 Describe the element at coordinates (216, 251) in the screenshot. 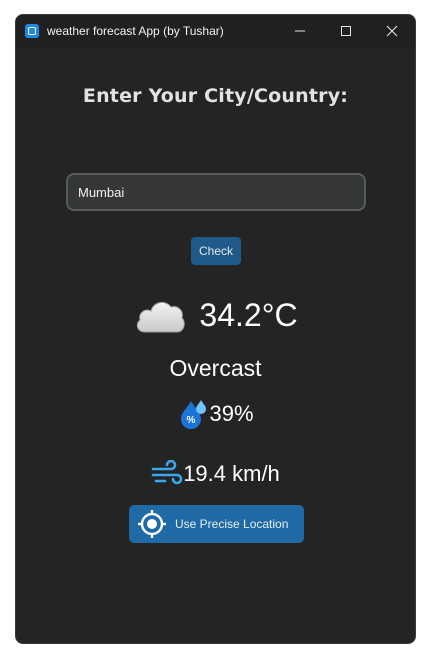

I see `check-button: Check` at that location.